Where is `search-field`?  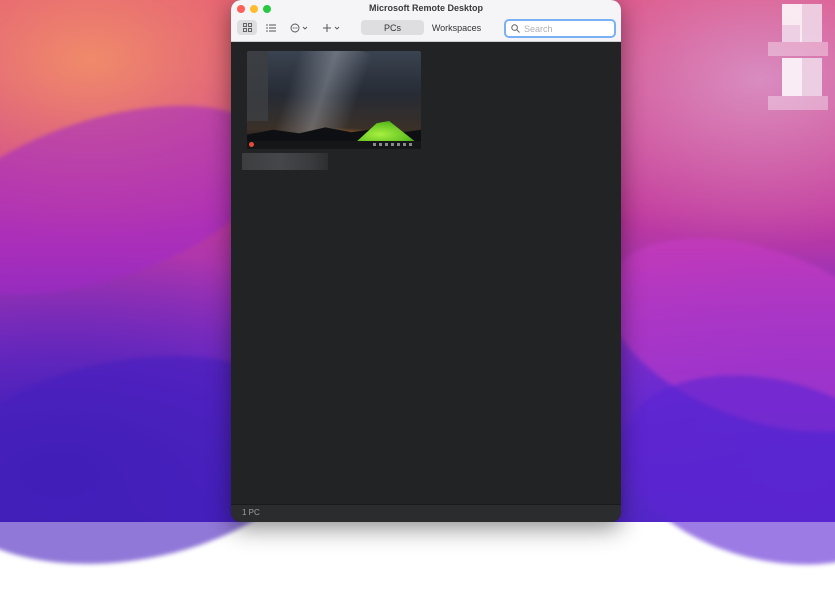
search-field is located at coordinates (560, 28).